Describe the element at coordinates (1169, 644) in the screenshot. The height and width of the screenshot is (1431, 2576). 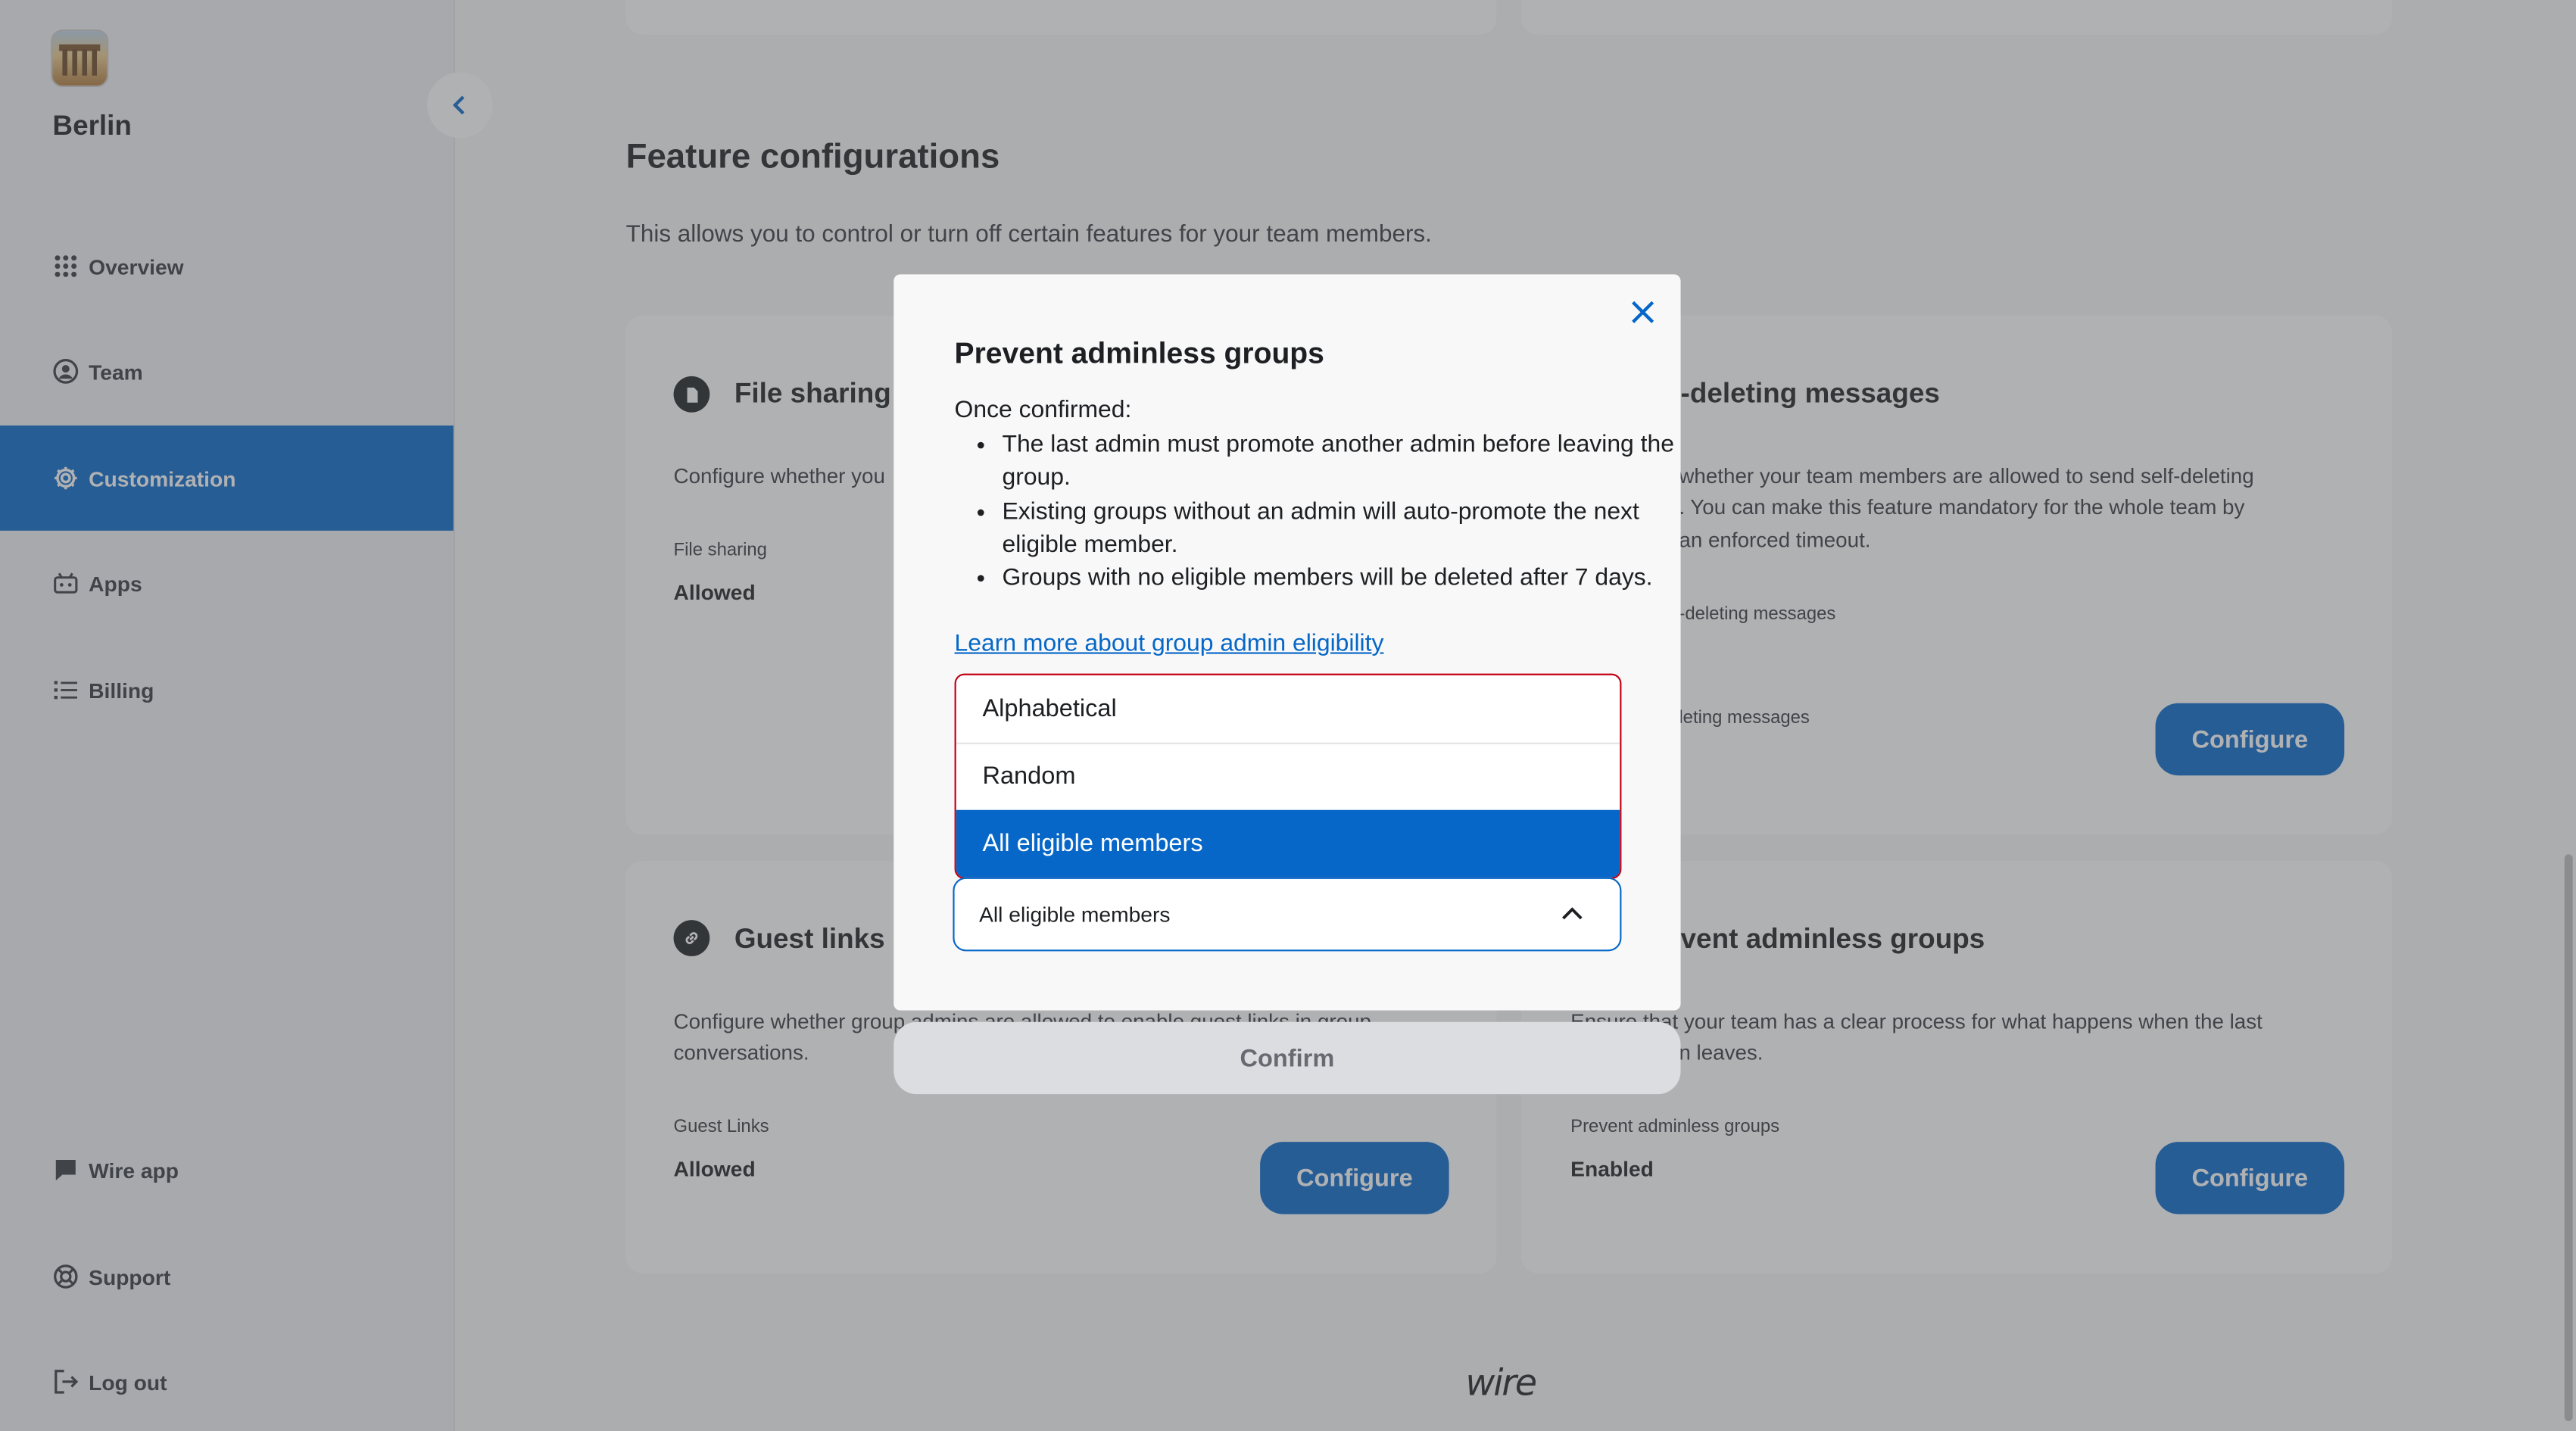
I see `learn-more-link: Learn more about group admin eligibility` at that location.